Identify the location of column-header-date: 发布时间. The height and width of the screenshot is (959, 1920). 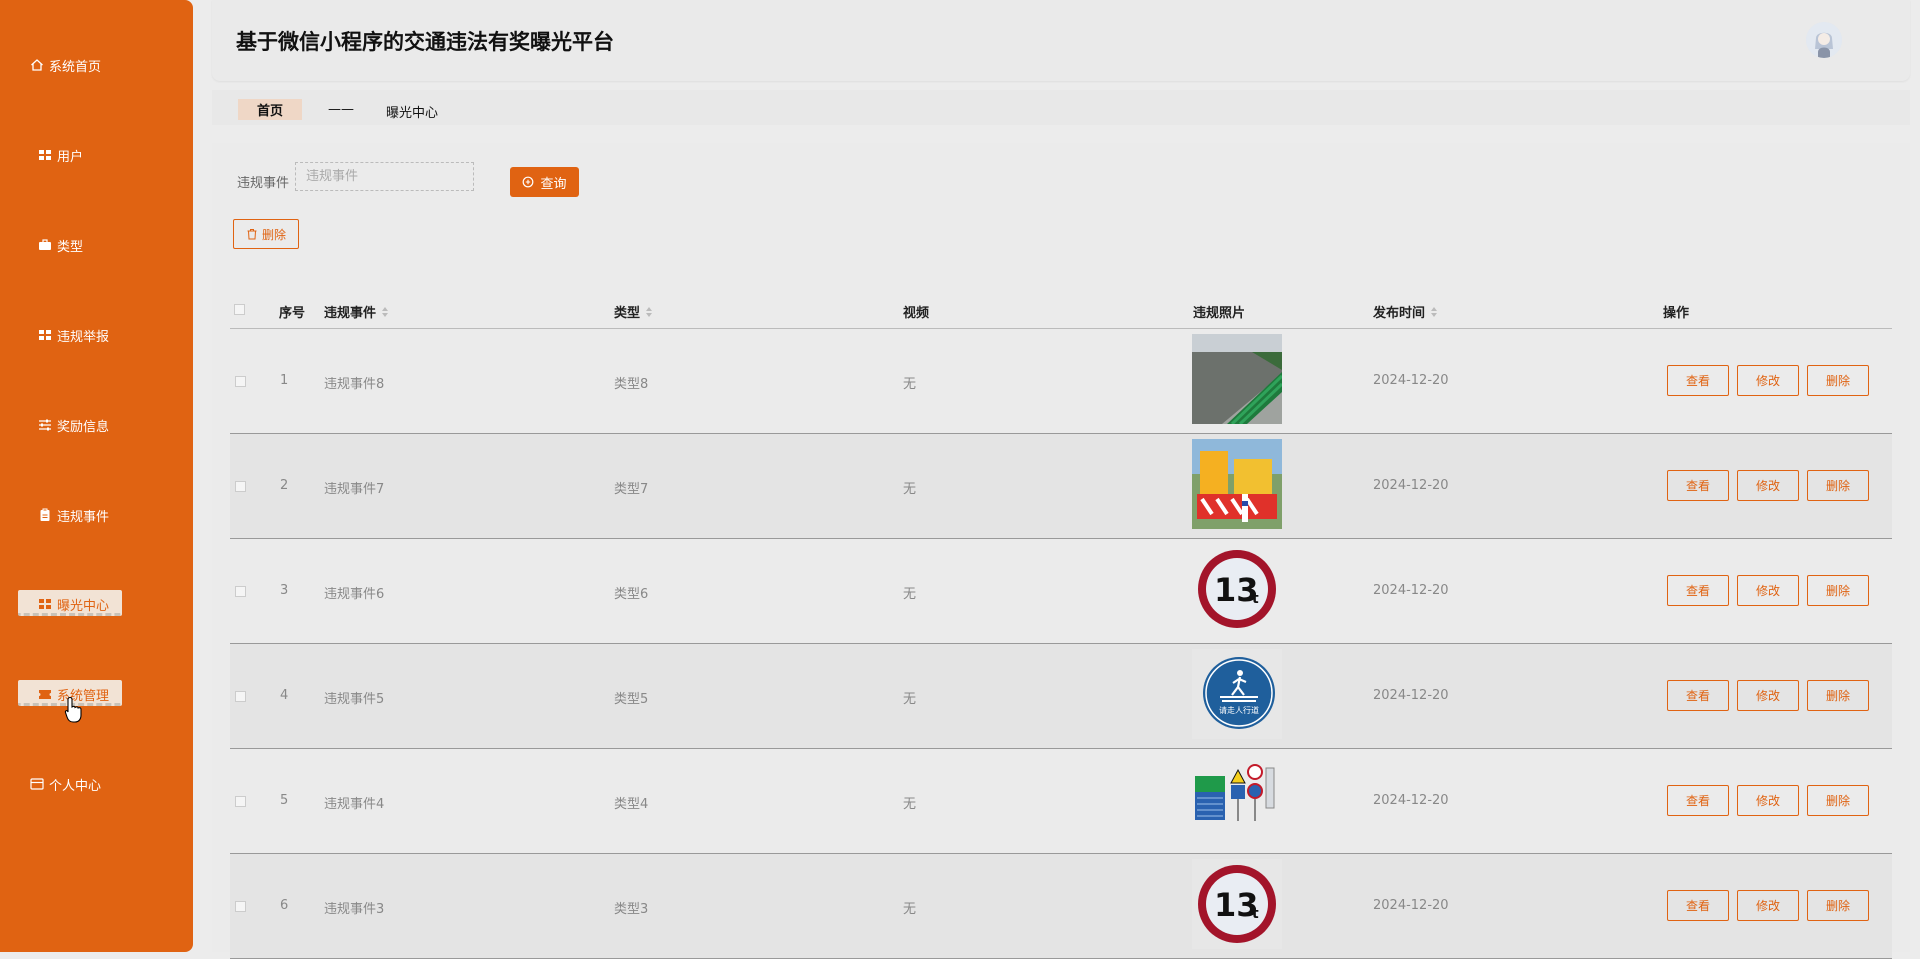
(1405, 311).